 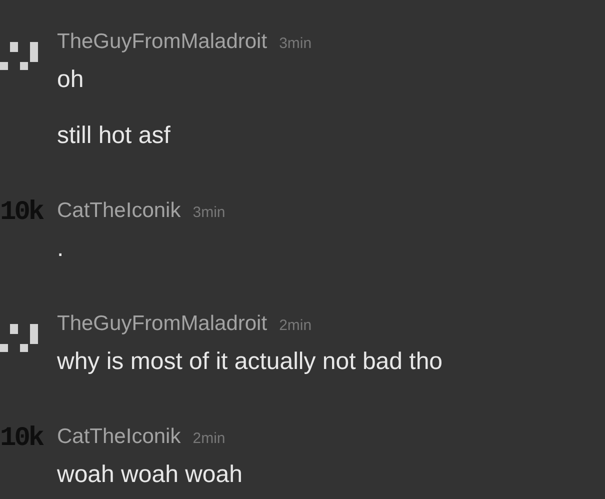 I want to click on message-text: ., so click(x=61, y=249).